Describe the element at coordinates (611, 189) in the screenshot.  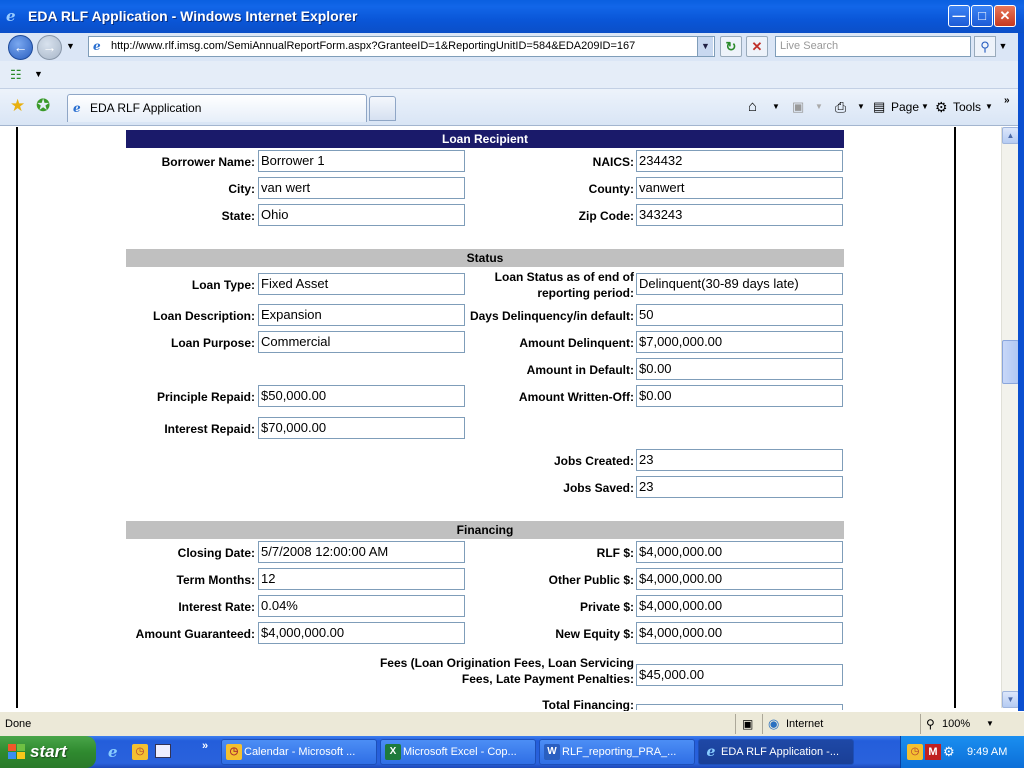
I see `county-label: County:` at that location.